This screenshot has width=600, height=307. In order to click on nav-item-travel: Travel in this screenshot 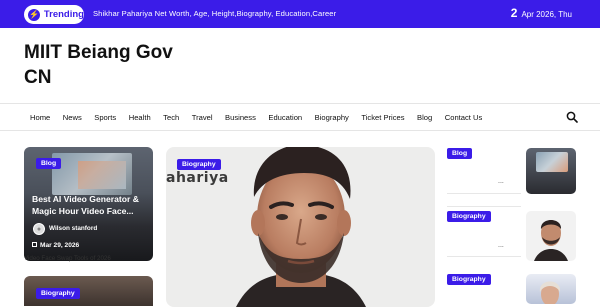, I will do `click(202, 117)`.